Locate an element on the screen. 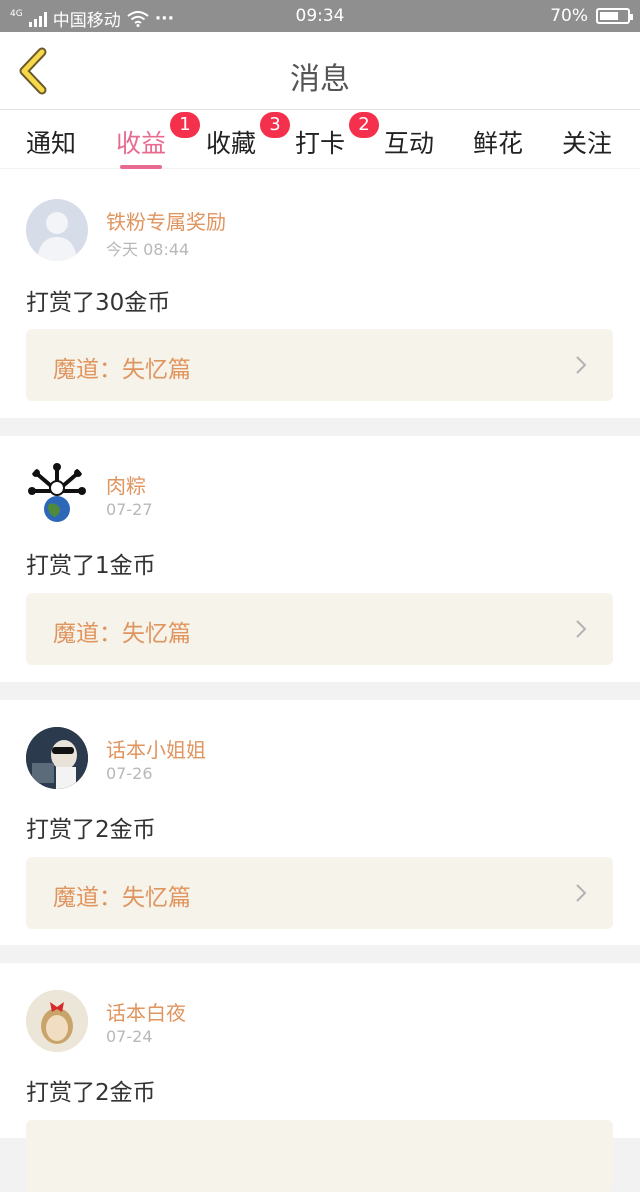  photo-avatar is located at coordinates (57, 758).